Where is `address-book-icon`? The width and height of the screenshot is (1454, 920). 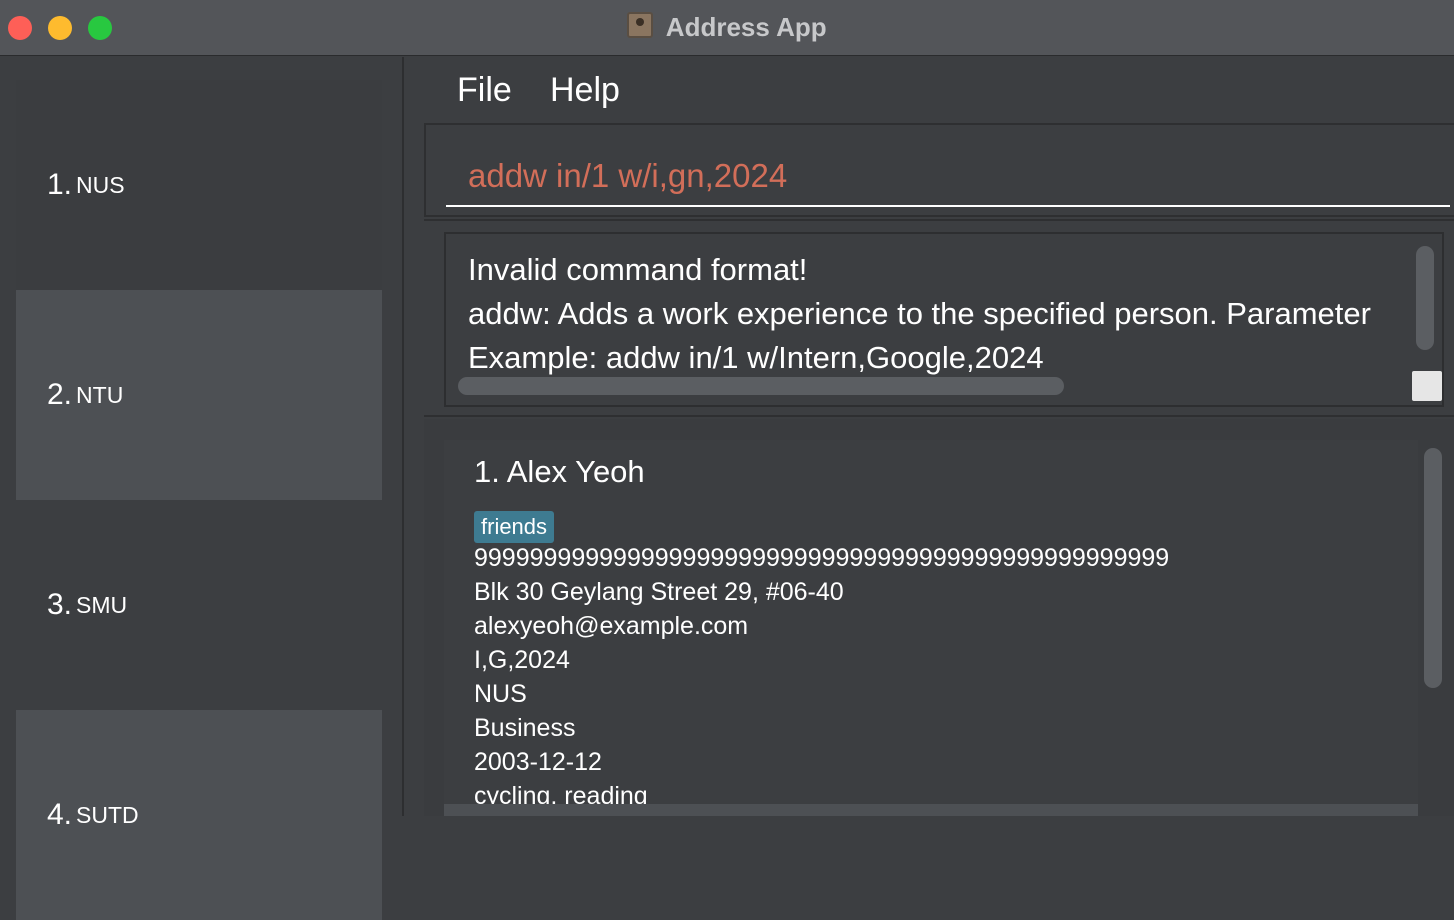 address-book-icon is located at coordinates (640, 24).